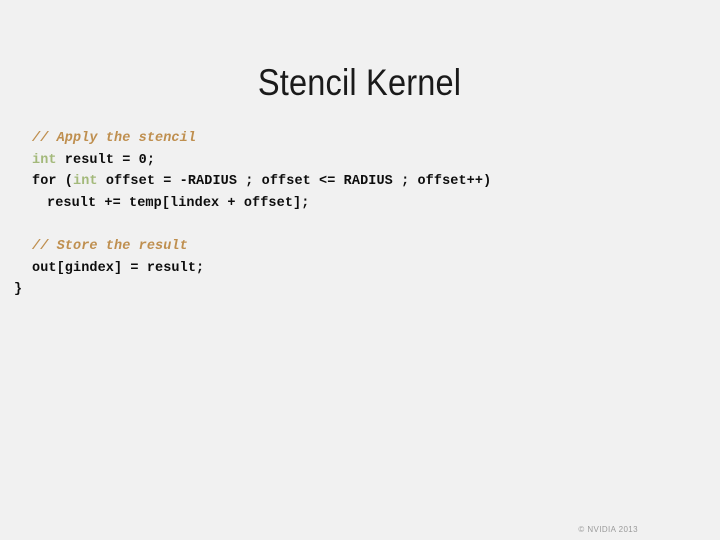 The width and height of the screenshot is (720, 540). What do you see at coordinates (53, 182) in the screenshot?
I see `code-token-plain: for (` at bounding box center [53, 182].